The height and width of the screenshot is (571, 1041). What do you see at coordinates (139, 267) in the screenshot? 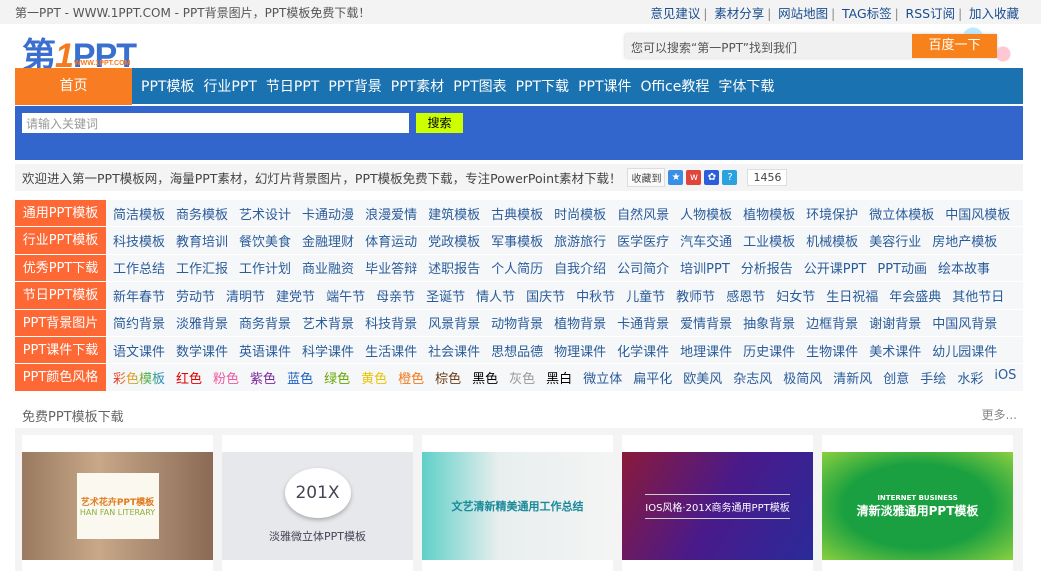
I see `category-link: 工作总结` at bounding box center [139, 267].